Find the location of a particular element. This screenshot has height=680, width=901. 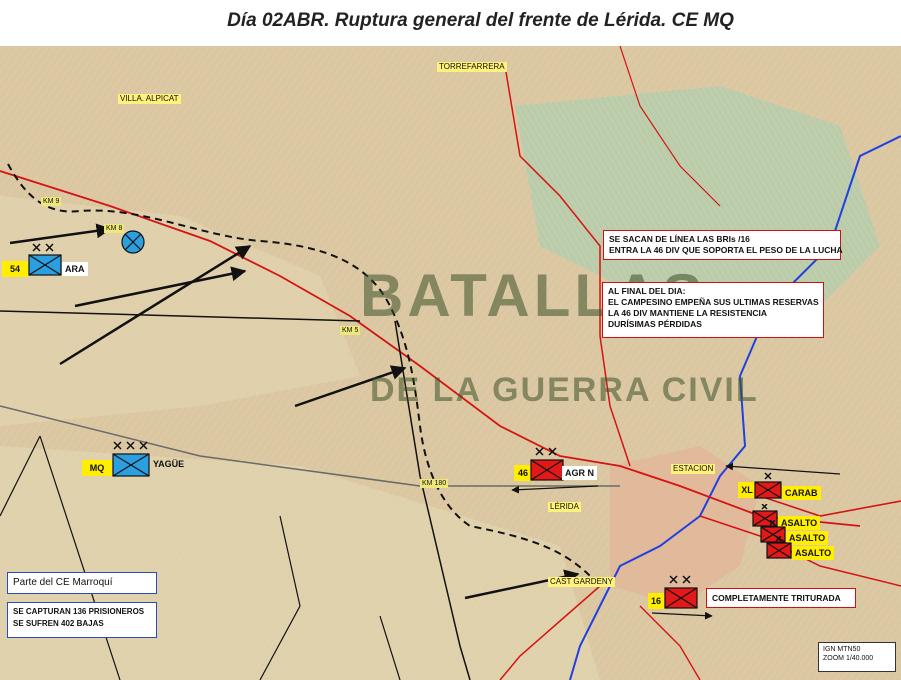

callout-final-line2: EL CAMPESINO EMPEÑA SUS ULTIMAS RESERVAS is located at coordinates (713, 302).